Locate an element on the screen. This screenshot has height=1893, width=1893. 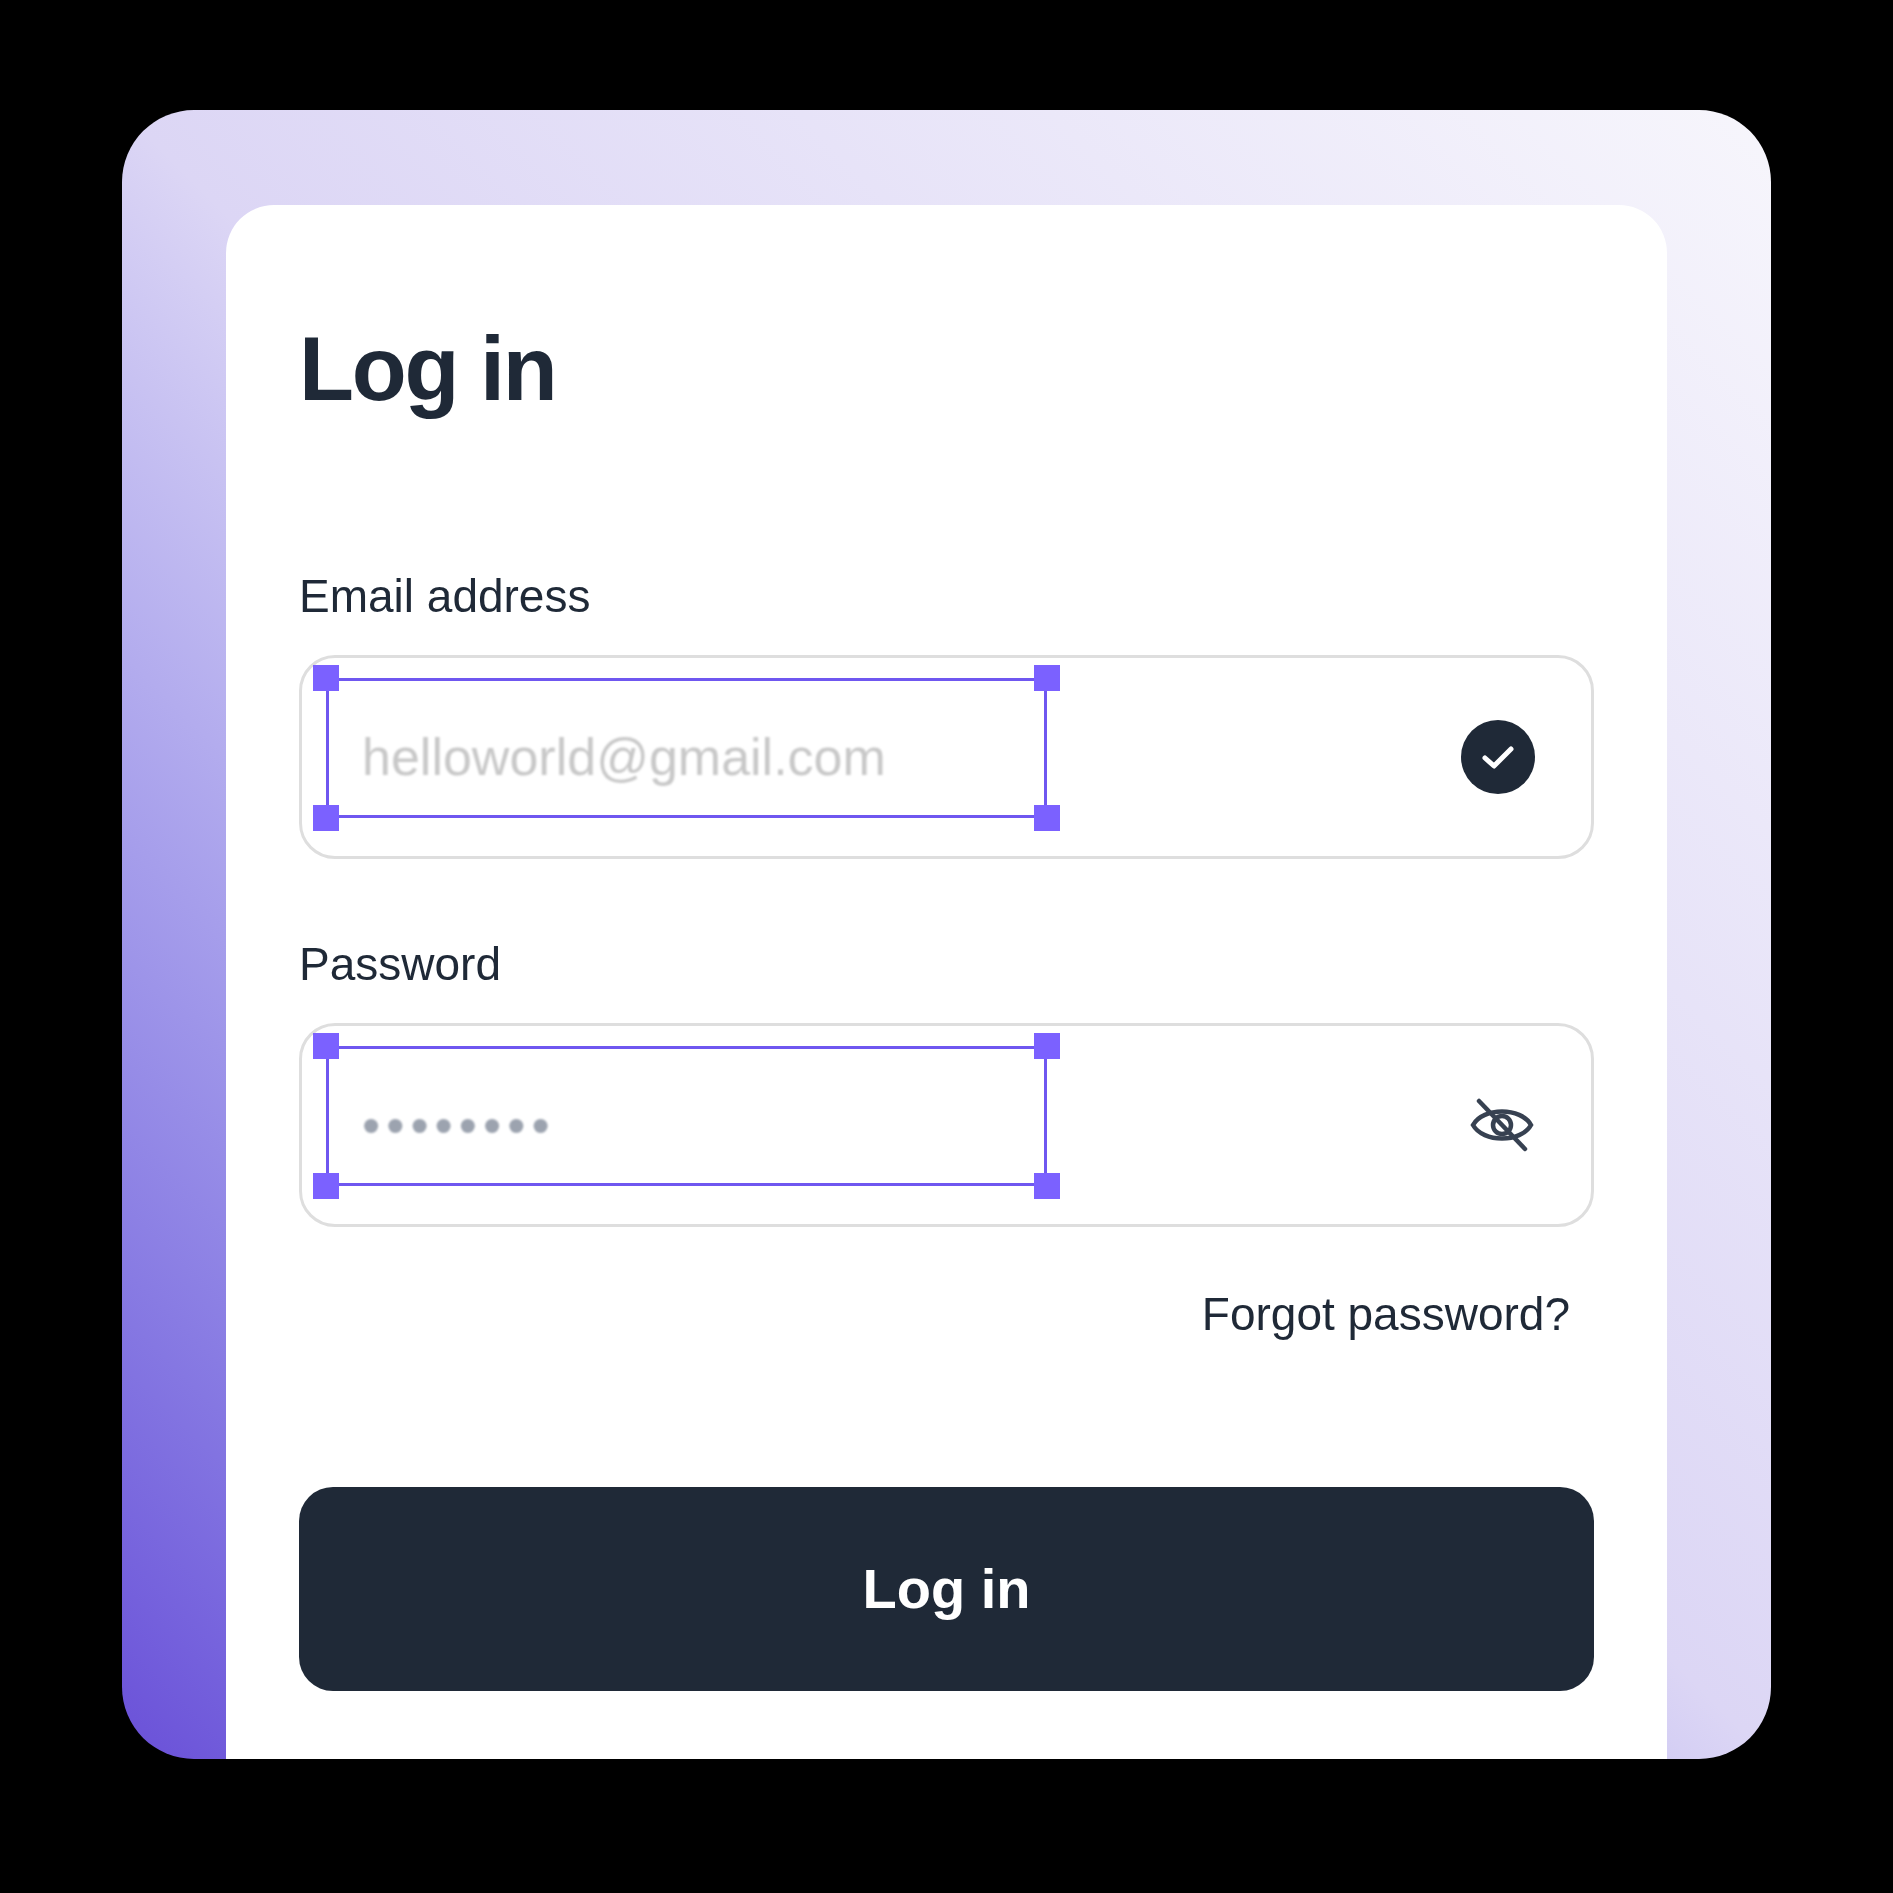
page-title: Log in is located at coordinates (427, 369).